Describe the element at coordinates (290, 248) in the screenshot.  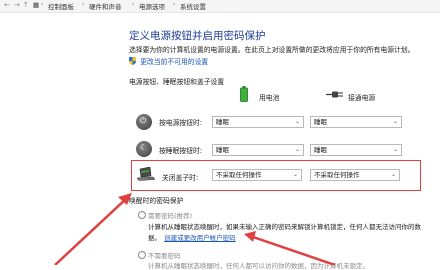
I see `red-arrow-right` at that location.